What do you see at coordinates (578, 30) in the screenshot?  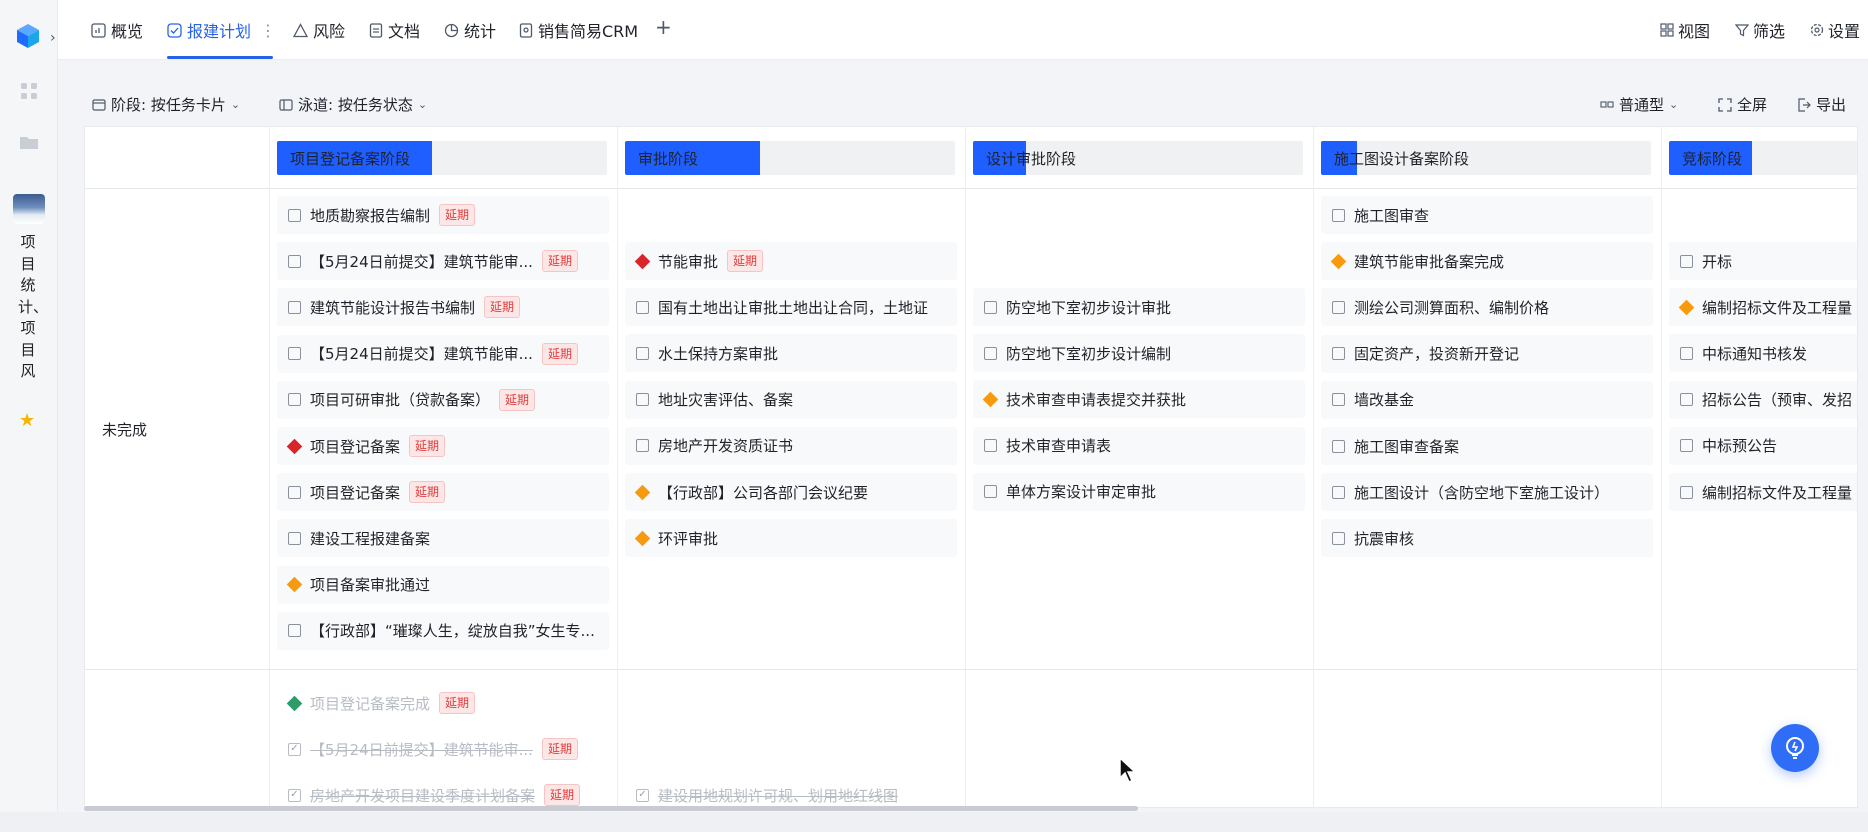 I see `tab-crm: 销售简易CRM` at bounding box center [578, 30].